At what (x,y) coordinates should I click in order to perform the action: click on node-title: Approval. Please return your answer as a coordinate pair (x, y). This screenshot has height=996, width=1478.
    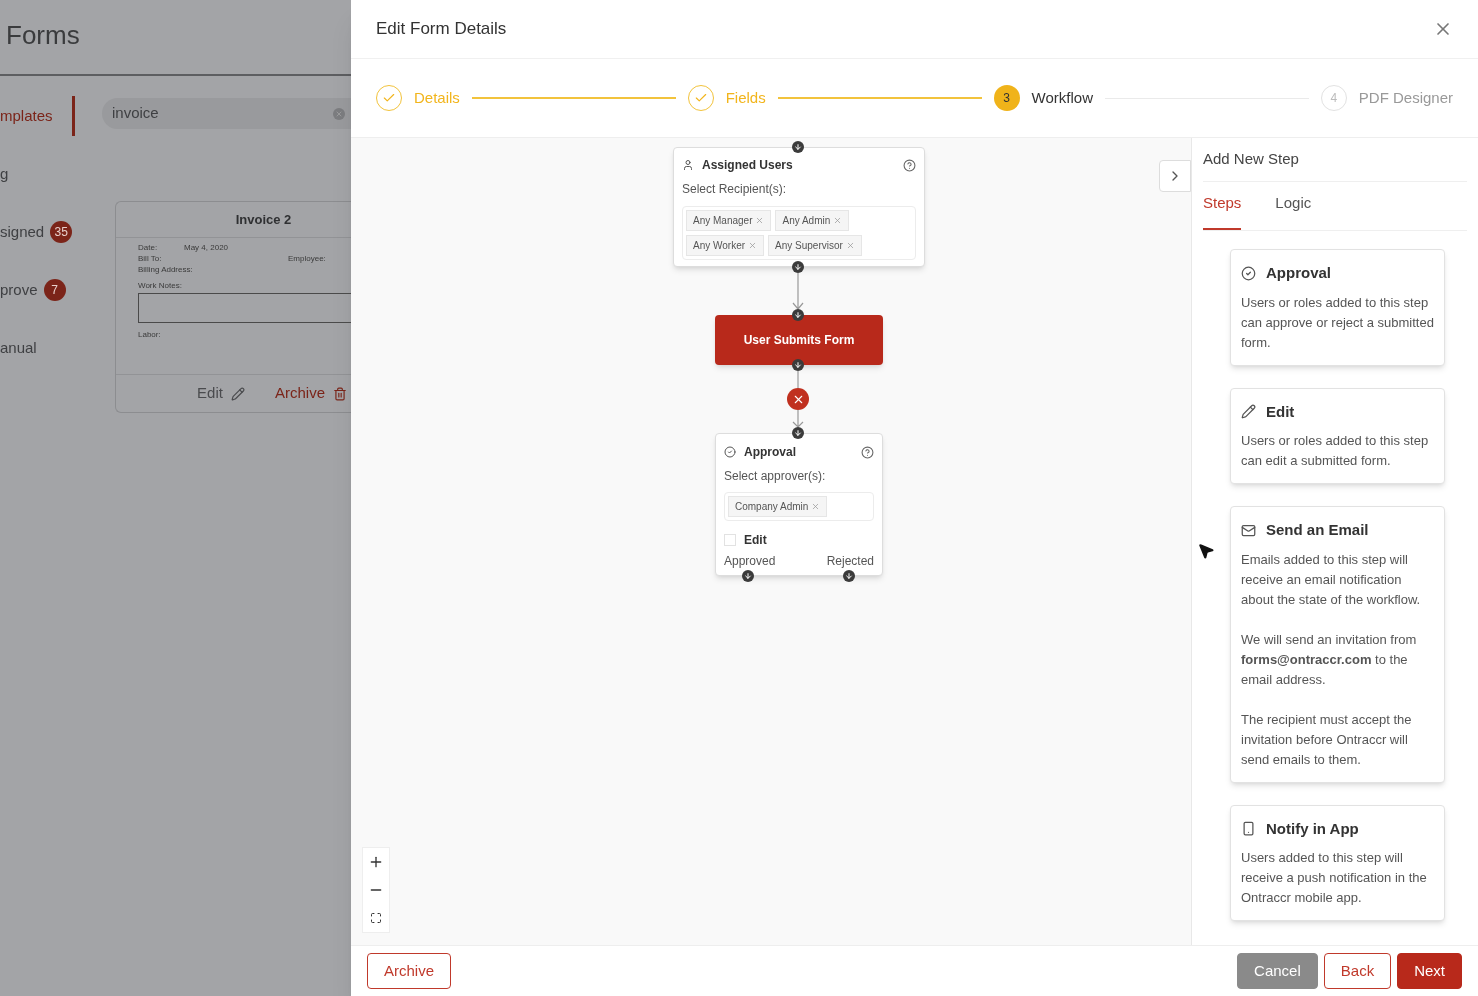
    Looking at the image, I should click on (770, 452).